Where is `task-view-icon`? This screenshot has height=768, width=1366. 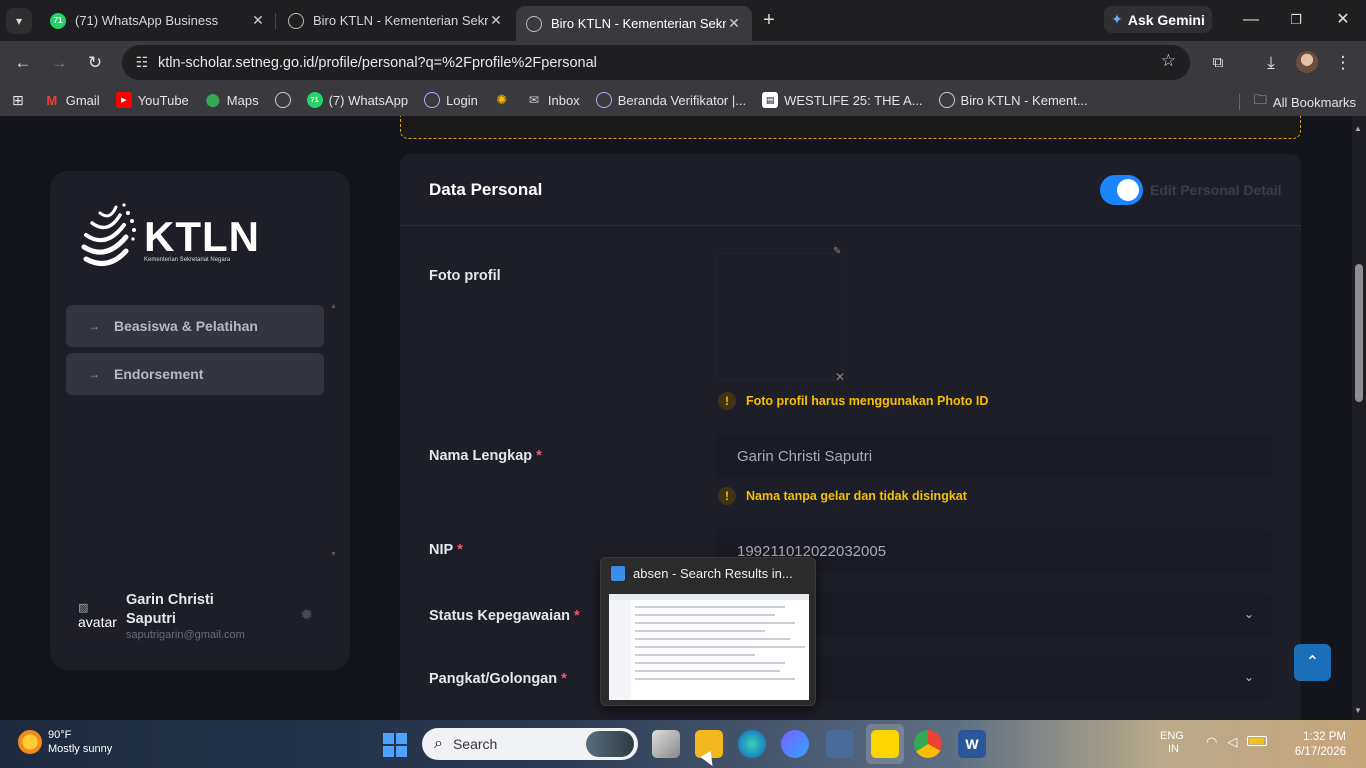
task-view-icon is located at coordinates (666, 744).